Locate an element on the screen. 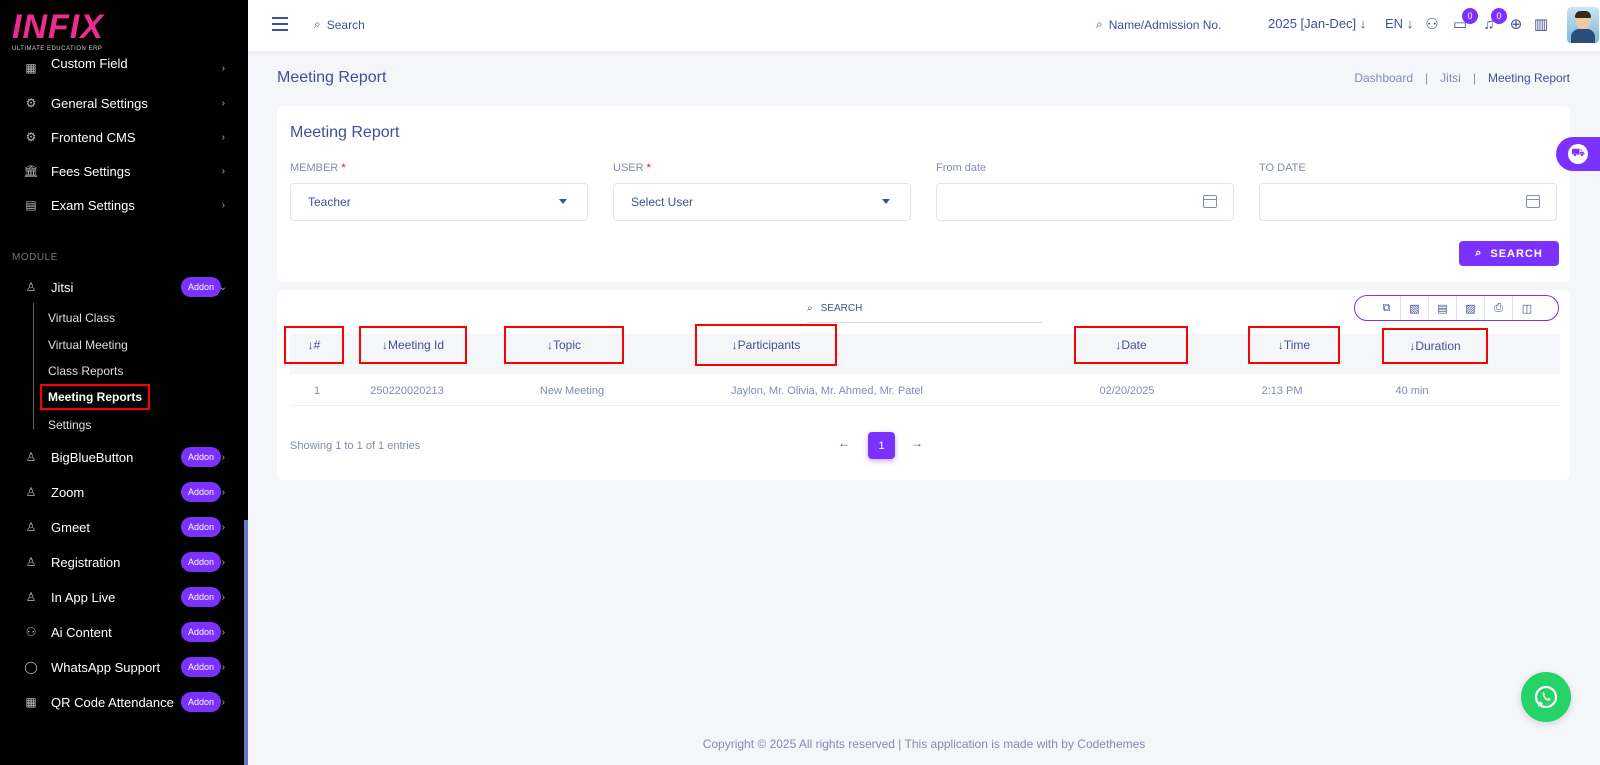  brand-logo: INFIX ULTIMATE EDUCATION ERP is located at coordinates (58, 31).